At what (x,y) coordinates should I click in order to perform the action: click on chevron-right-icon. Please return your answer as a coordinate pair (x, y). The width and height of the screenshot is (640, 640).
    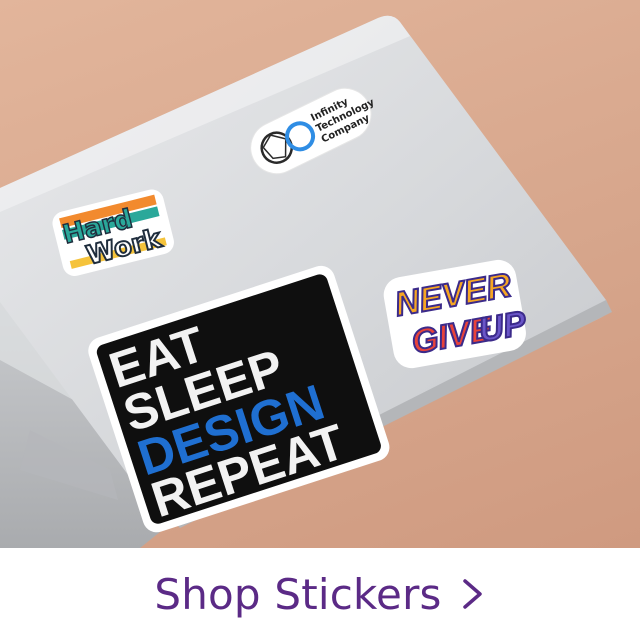
    Looking at the image, I should click on (472, 594).